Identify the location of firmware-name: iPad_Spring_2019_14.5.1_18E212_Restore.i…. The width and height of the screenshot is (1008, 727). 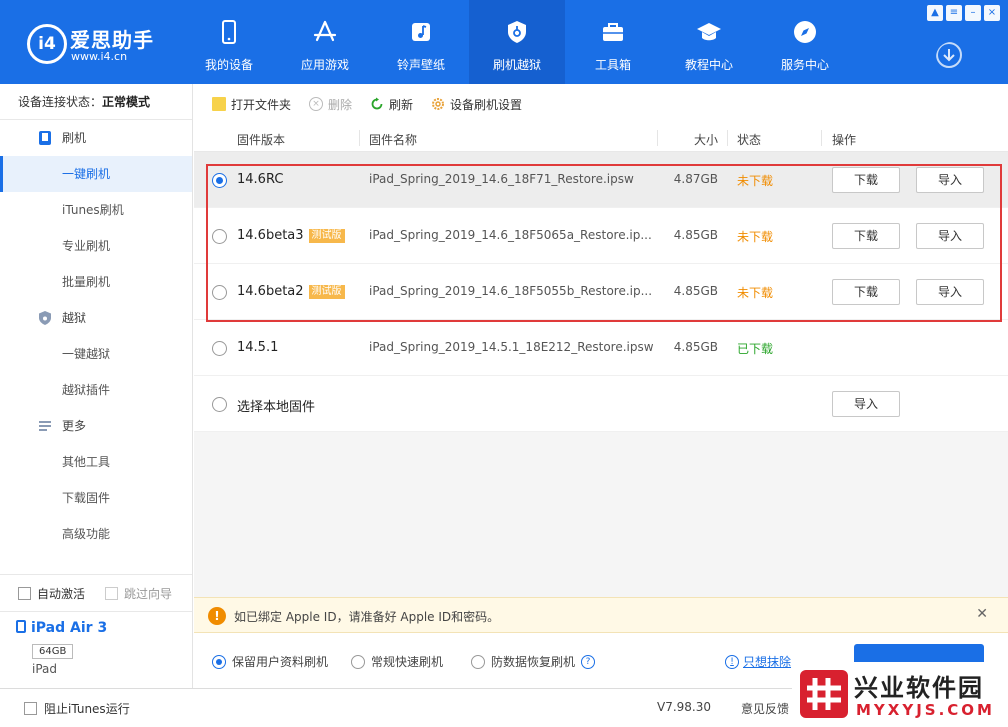
(511, 347).